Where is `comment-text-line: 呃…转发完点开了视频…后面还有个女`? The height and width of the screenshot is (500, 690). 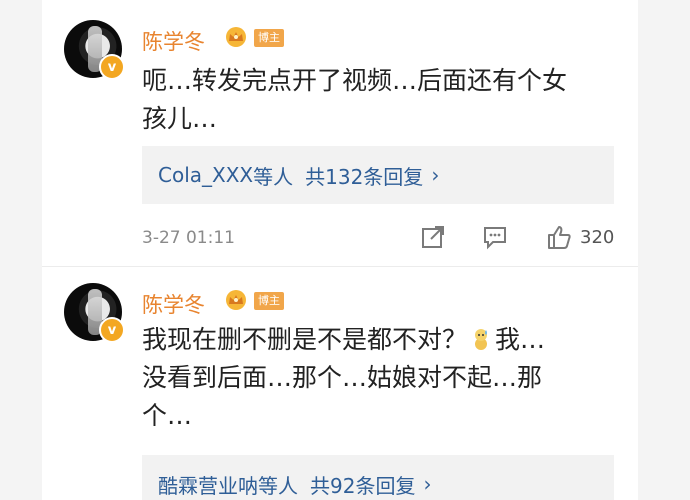
comment-text-line: 呃…转发完点开了视频…后面还有个女 is located at coordinates (355, 80).